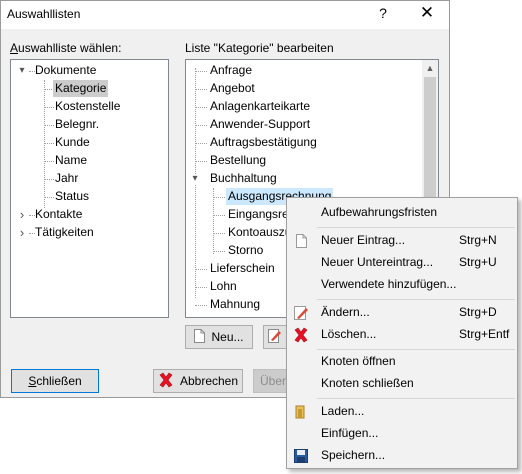  Describe the element at coordinates (231, 70) in the screenshot. I see `list-item-anfrage: Anfrage` at that location.